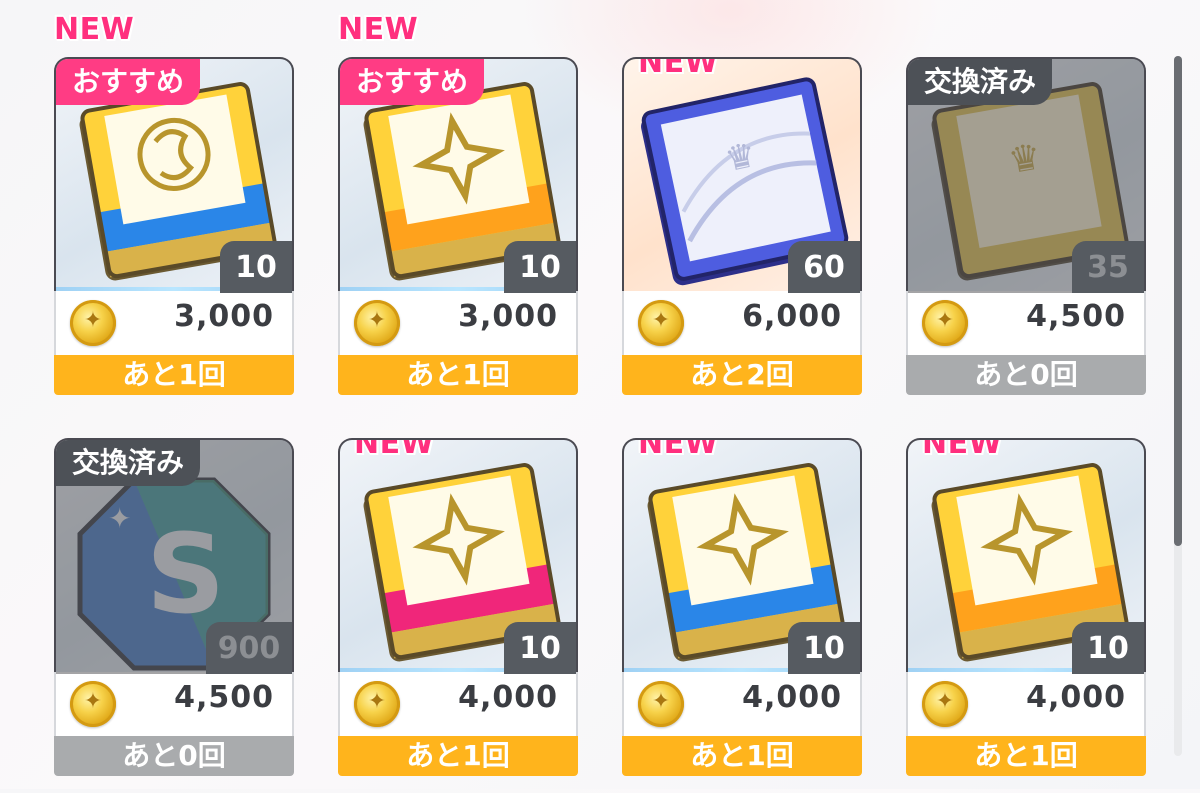 This screenshot has height=793, width=1200. Describe the element at coordinates (742, 375) in the screenshot. I see `remaining-count: あと2回` at that location.